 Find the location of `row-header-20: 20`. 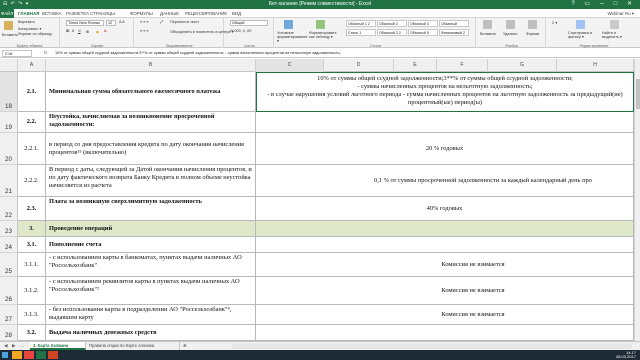

row-header-20: 20 is located at coordinates (9, 149).